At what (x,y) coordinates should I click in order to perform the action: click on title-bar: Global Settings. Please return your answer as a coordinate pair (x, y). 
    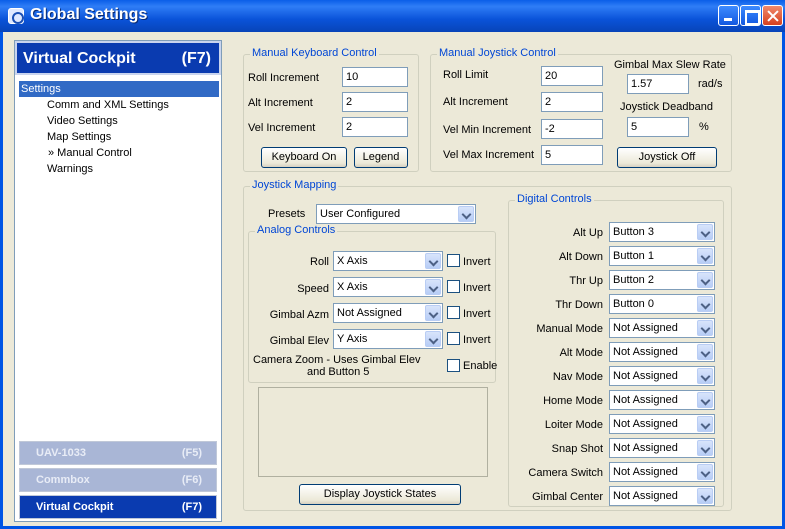
    Looking at the image, I should click on (392, 16).